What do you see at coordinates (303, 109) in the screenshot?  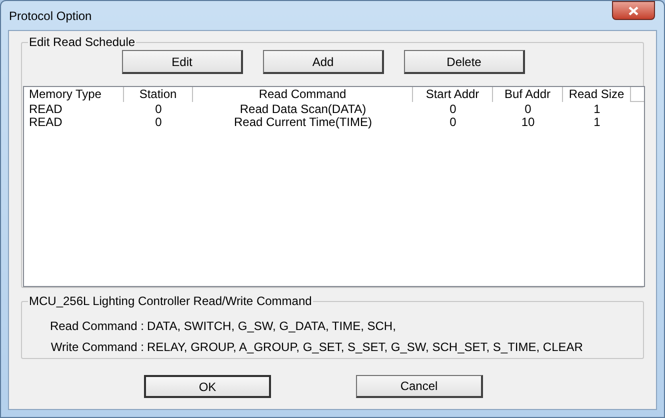 I see `table-cell-text: Read Data Scan(DATA)` at bounding box center [303, 109].